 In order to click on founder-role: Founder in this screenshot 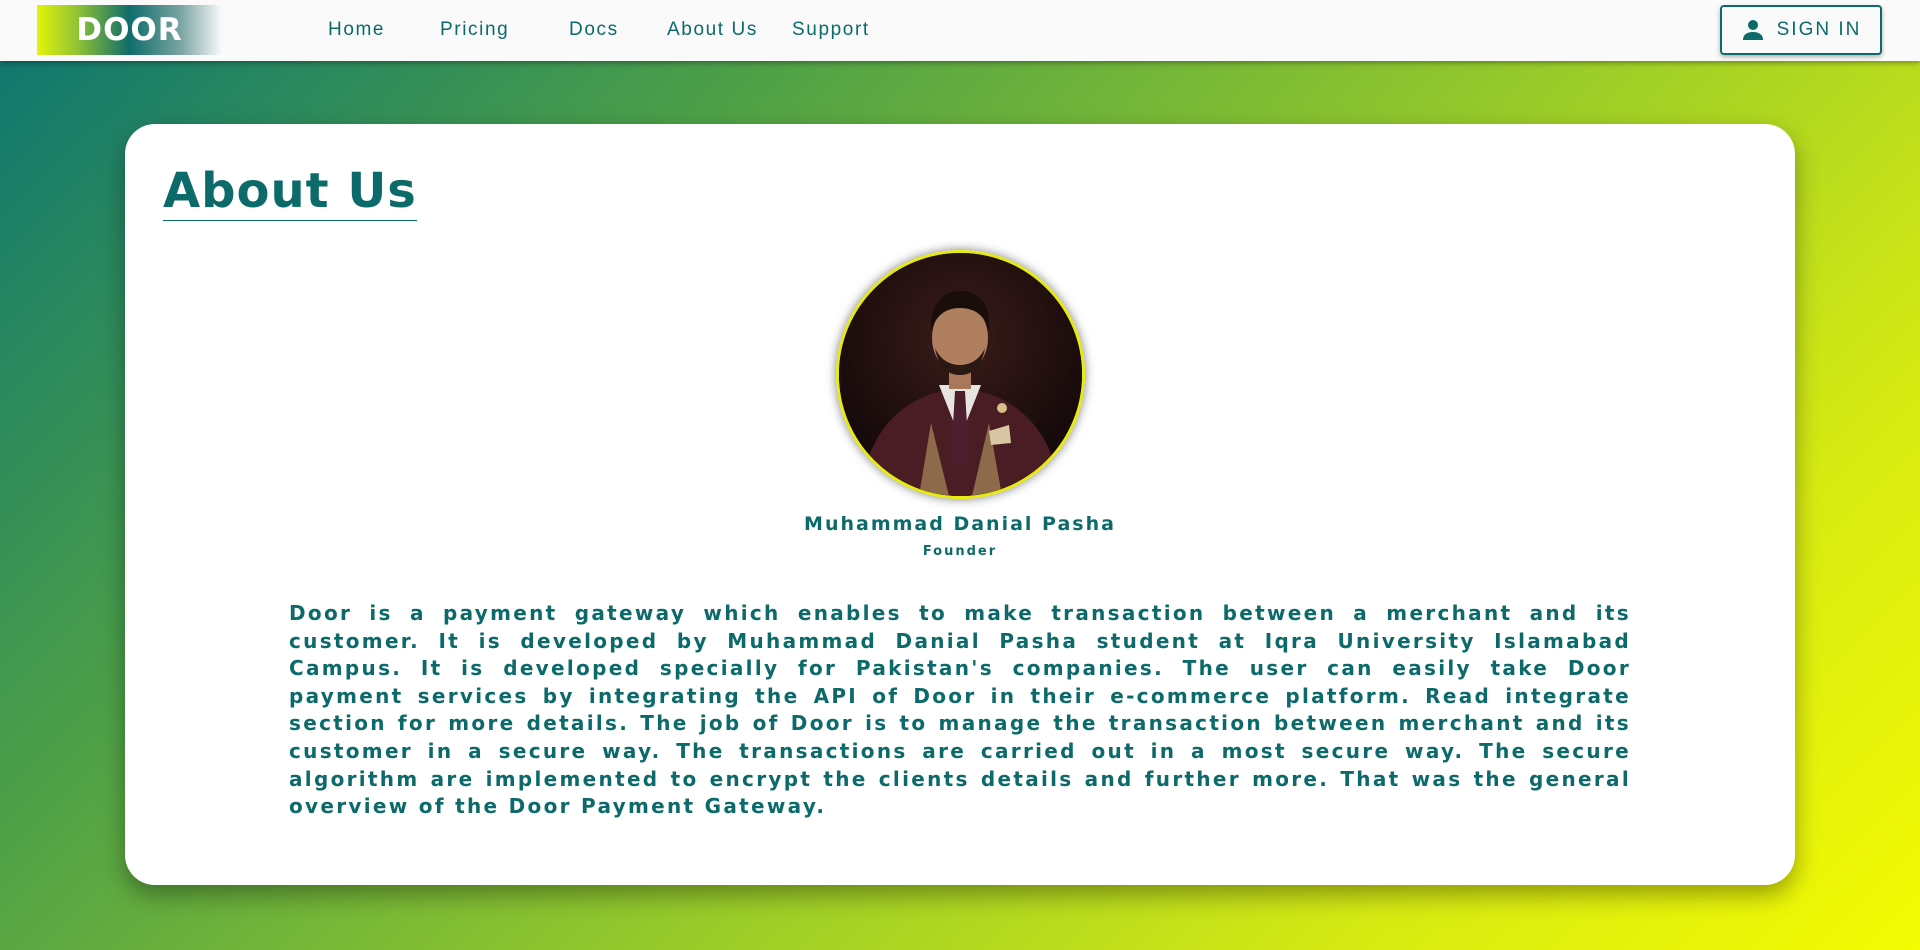, I will do `click(960, 551)`.